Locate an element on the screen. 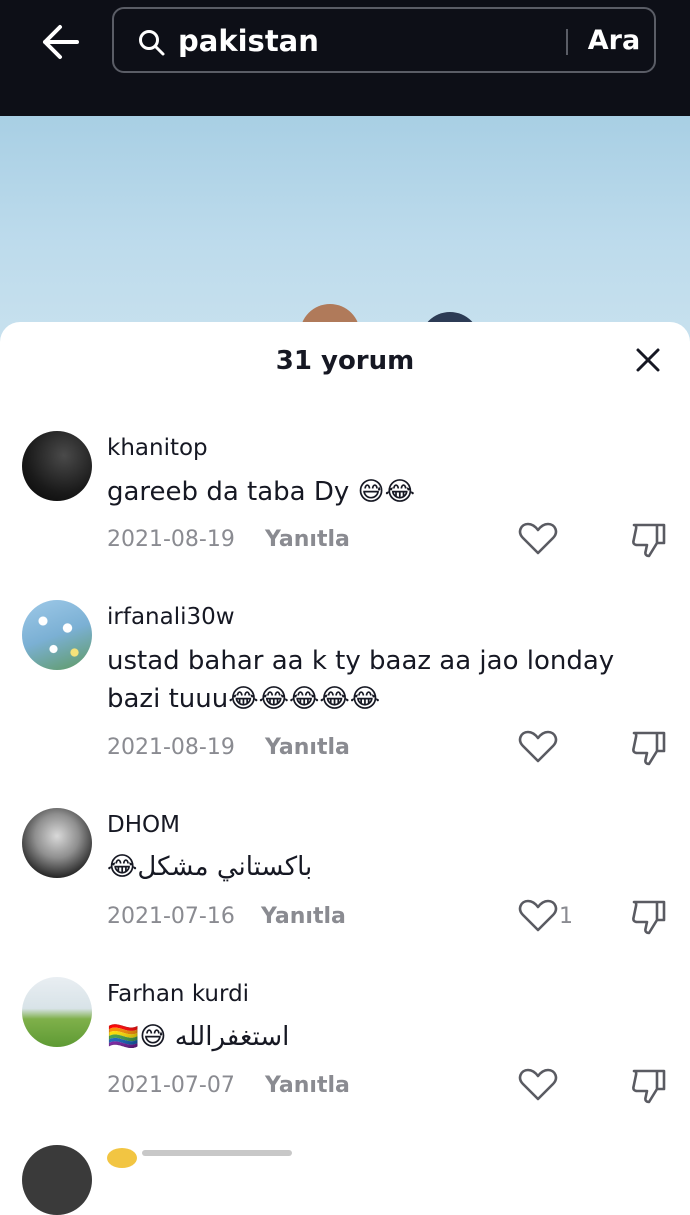  comment-username: Farhan kurdi is located at coordinates (178, 994).